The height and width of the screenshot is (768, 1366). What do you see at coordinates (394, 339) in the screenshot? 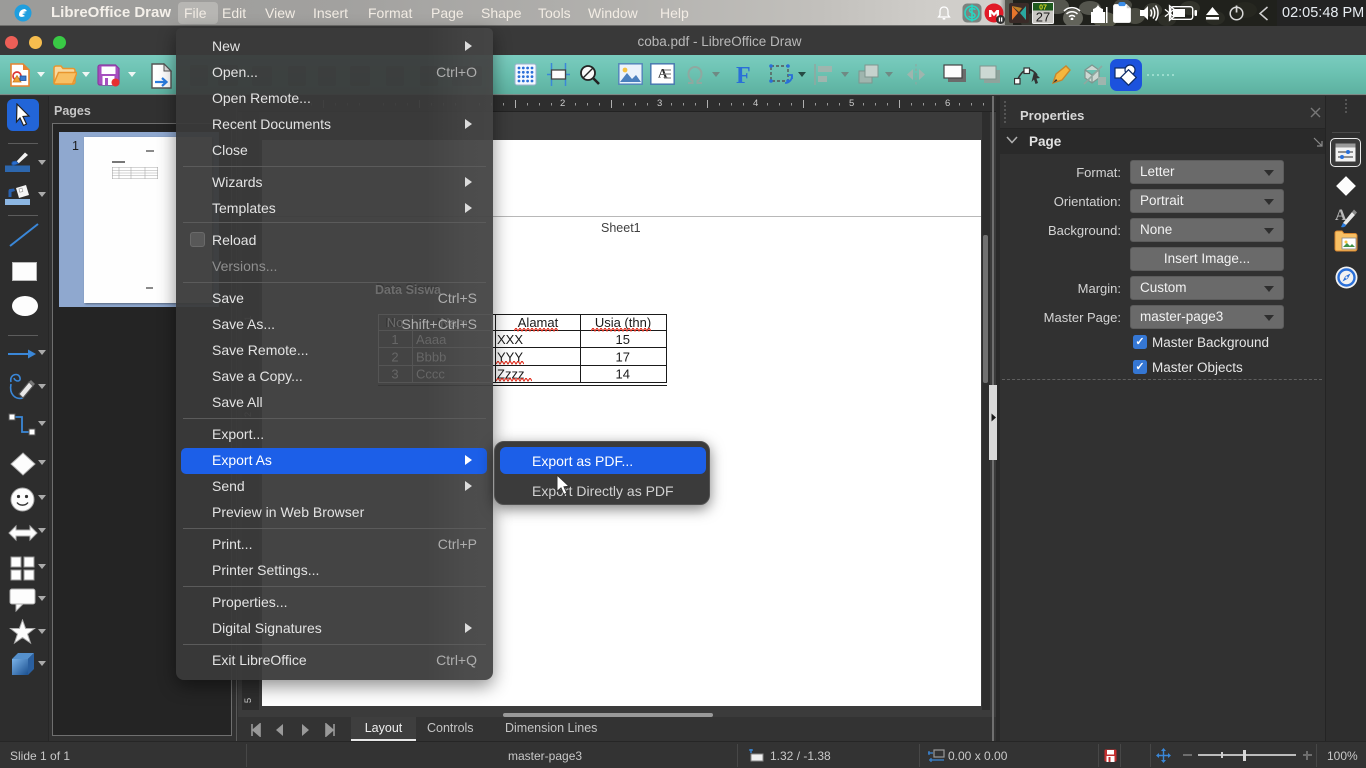
I see `svg-text: 1` at bounding box center [394, 339].